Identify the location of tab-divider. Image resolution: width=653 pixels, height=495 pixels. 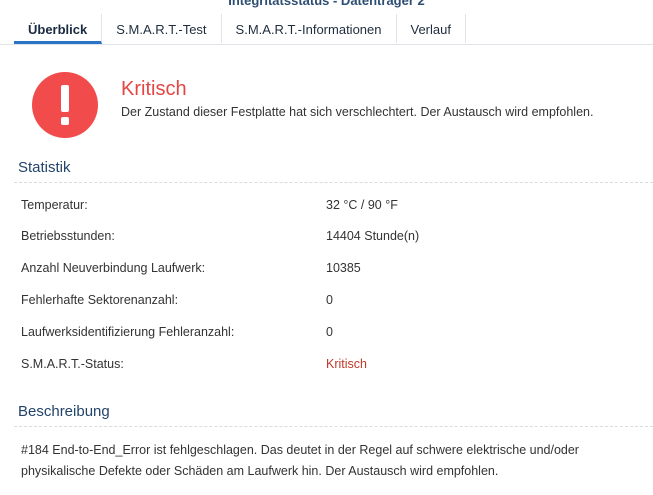
(326, 44).